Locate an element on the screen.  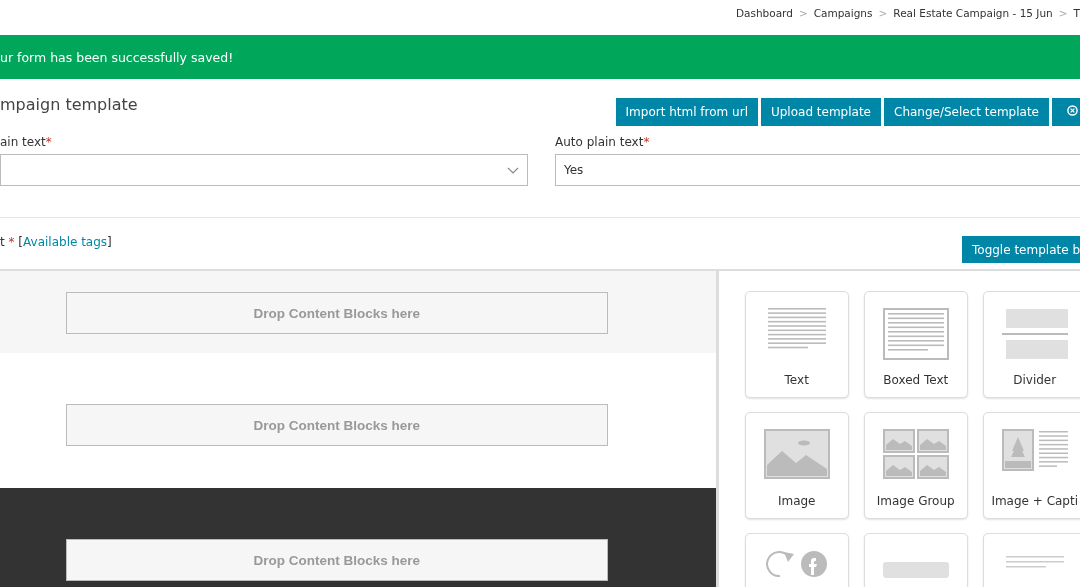
field-label: ain text* is located at coordinates (26, 142).